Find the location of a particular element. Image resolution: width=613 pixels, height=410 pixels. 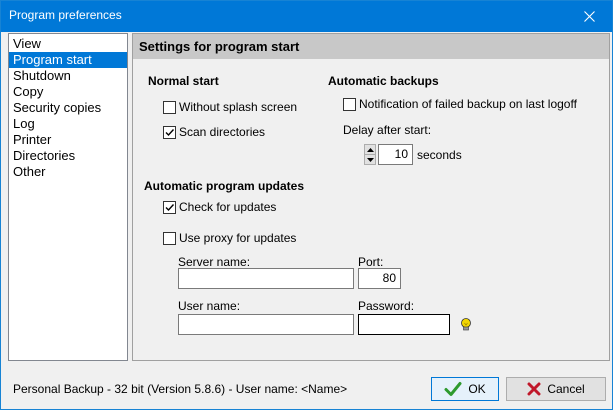

window-title: Program preferences is located at coordinates (65, 15).